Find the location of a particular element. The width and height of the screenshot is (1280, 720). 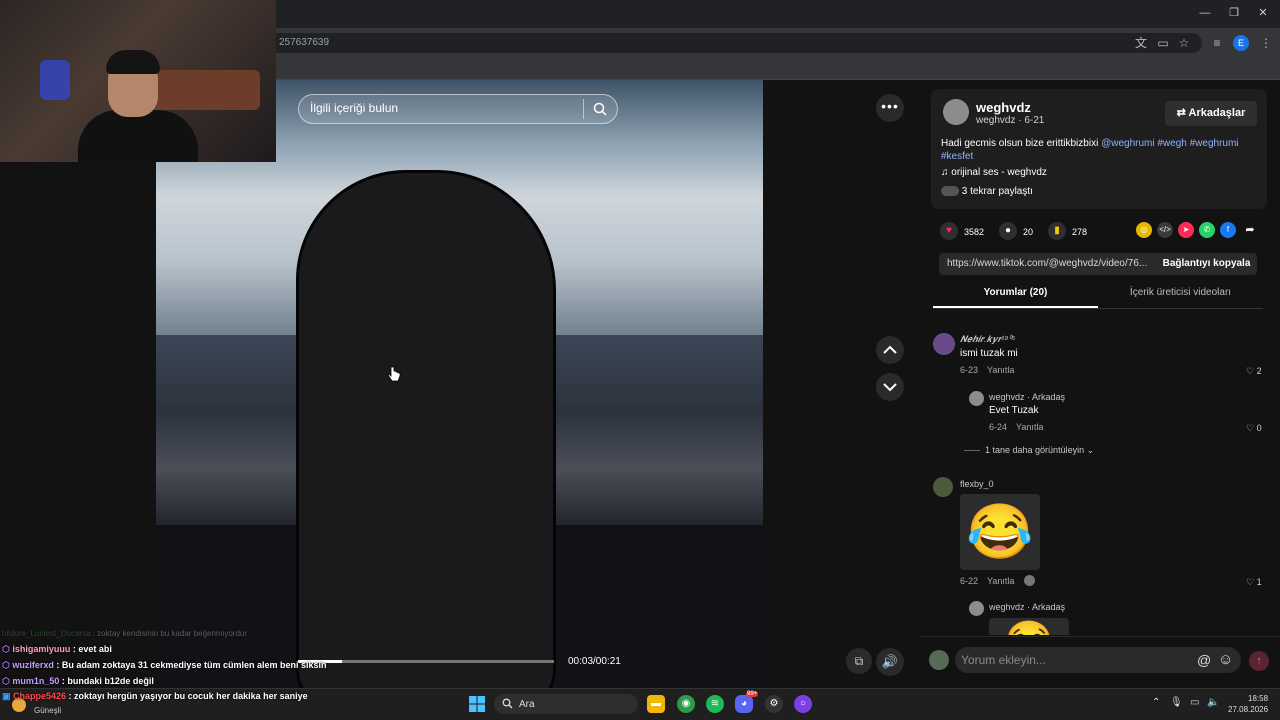

tab-comments: Yorumlar (20) is located at coordinates (1015, 297).